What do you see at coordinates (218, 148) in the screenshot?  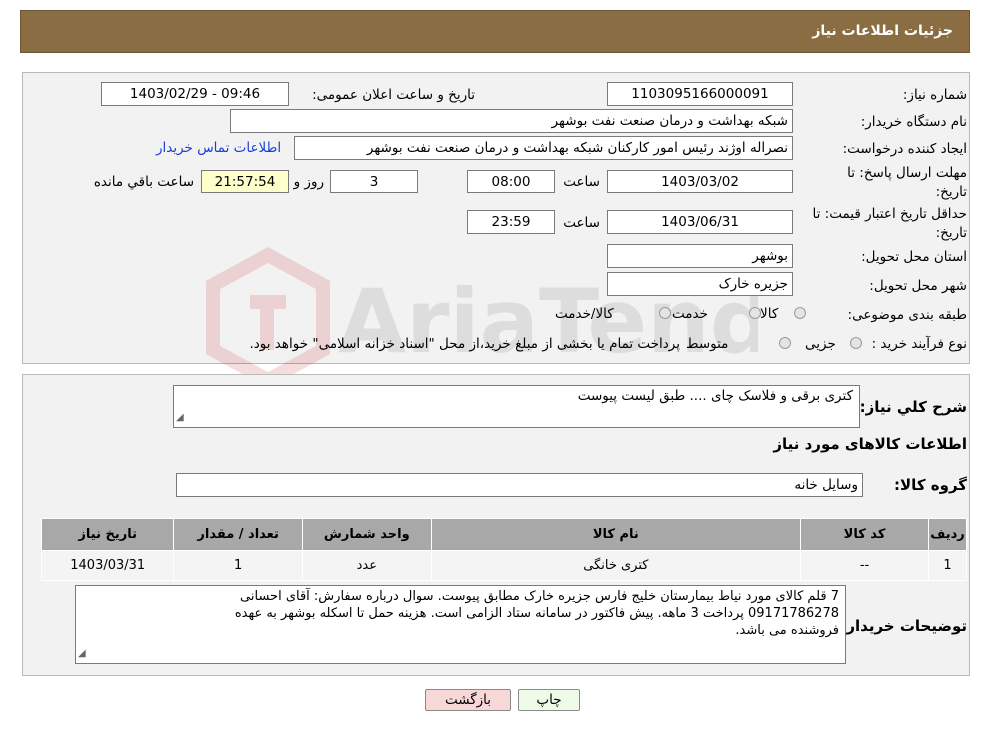 I see `buyer-contact-link: اطلاعات تماس خریدار` at bounding box center [218, 148].